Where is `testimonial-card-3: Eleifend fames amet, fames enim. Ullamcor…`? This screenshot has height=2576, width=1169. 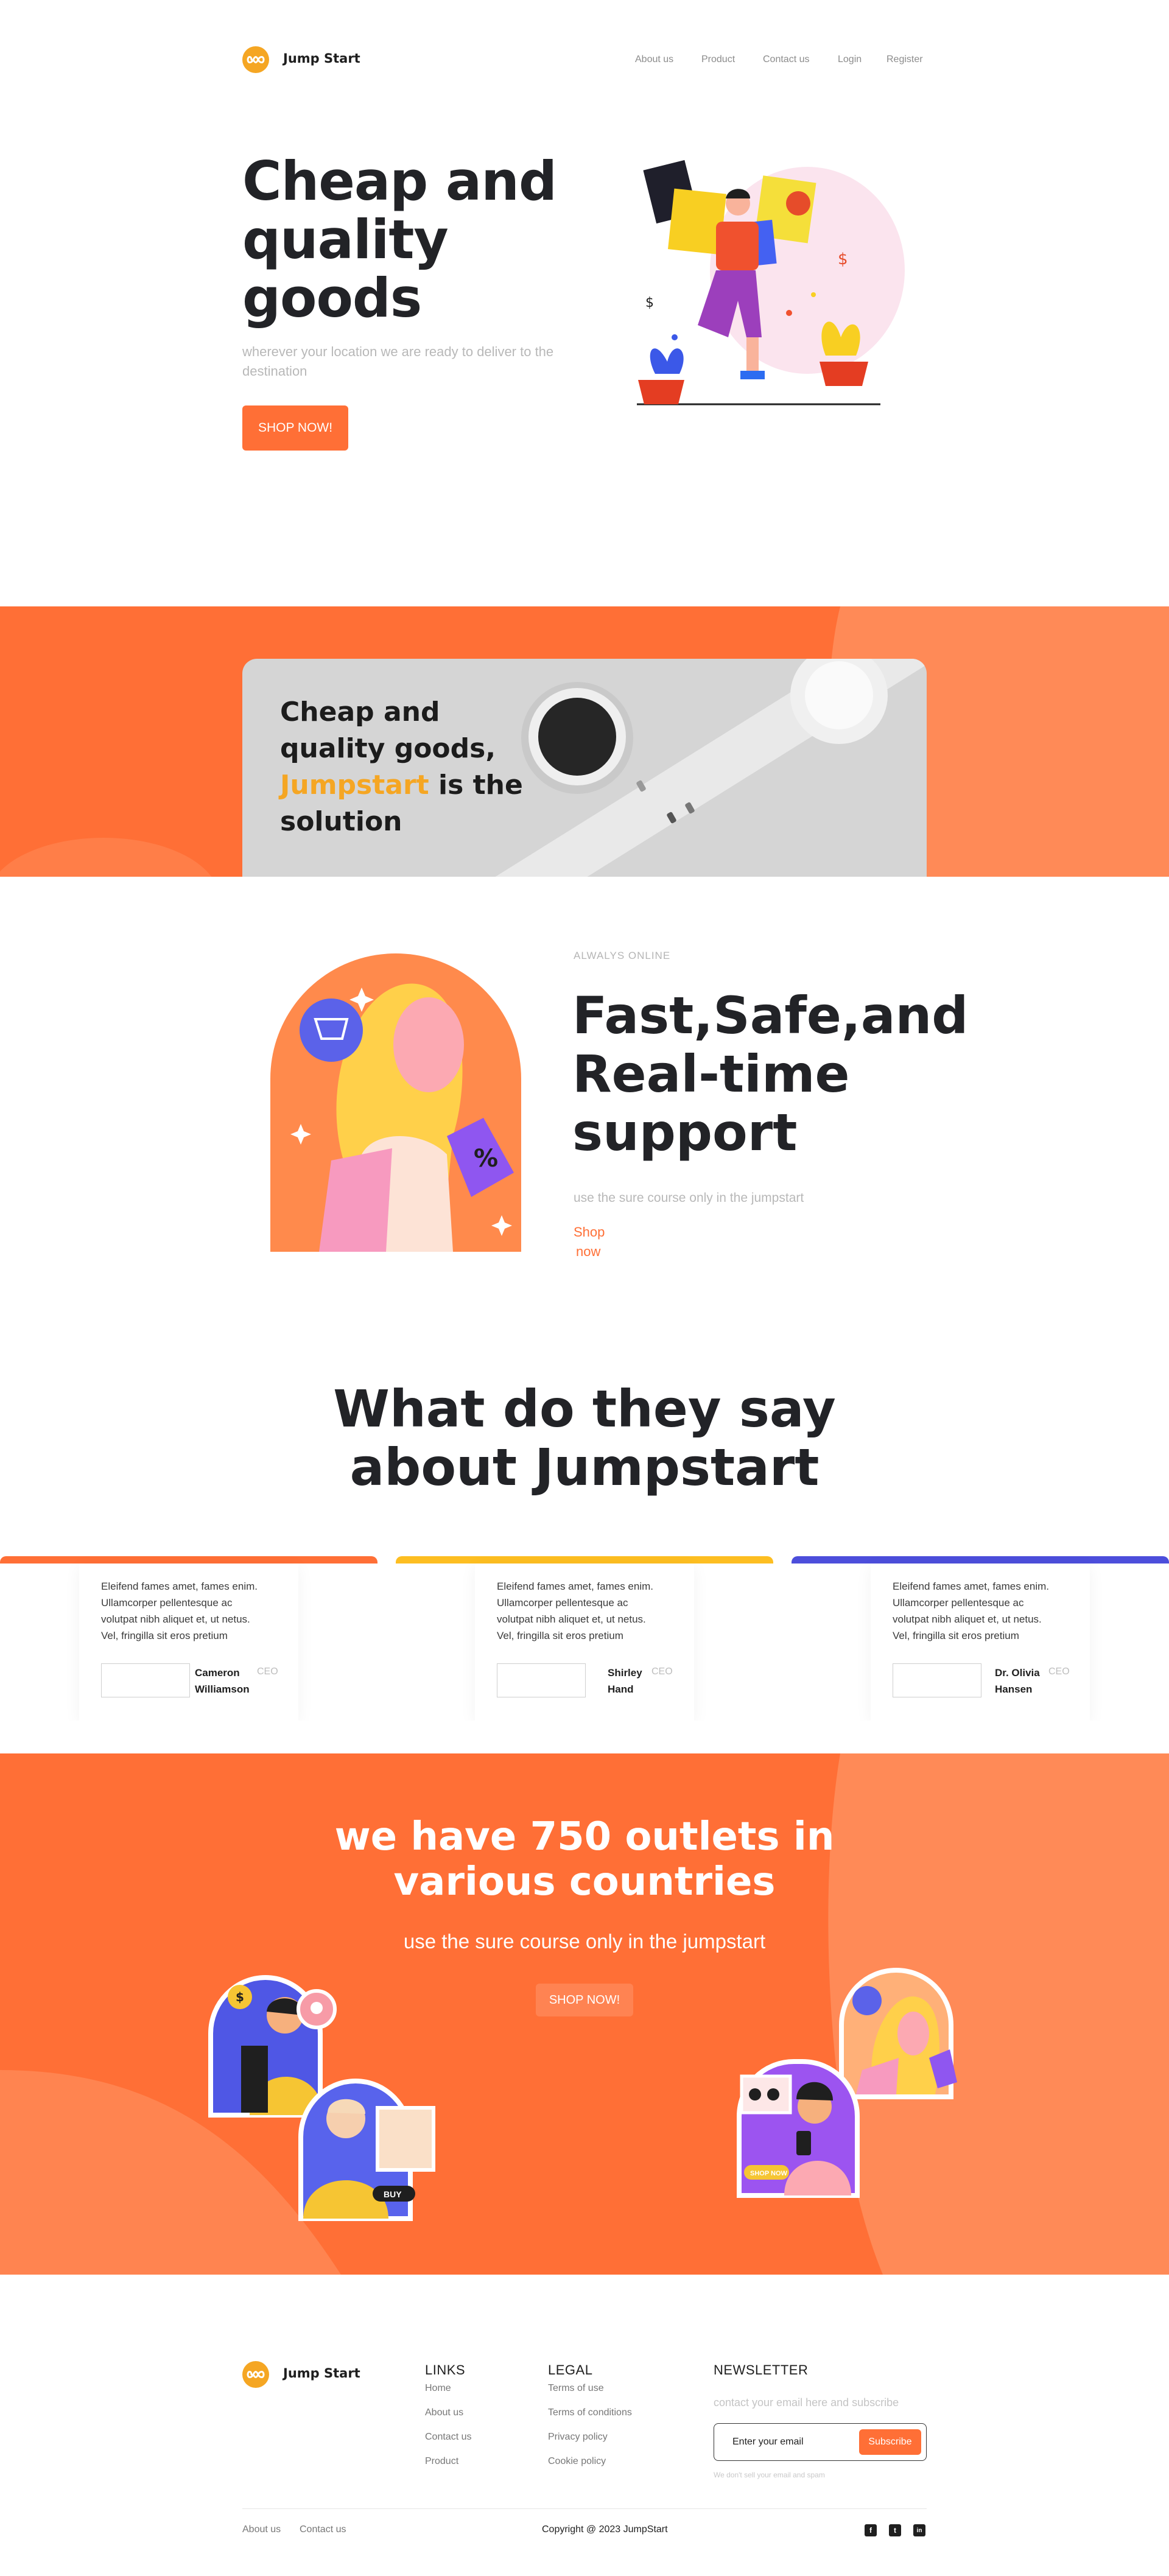
testimonial-card-3: Eleifend fames amet, fames enim. Ullamcor… is located at coordinates (981, 1639).